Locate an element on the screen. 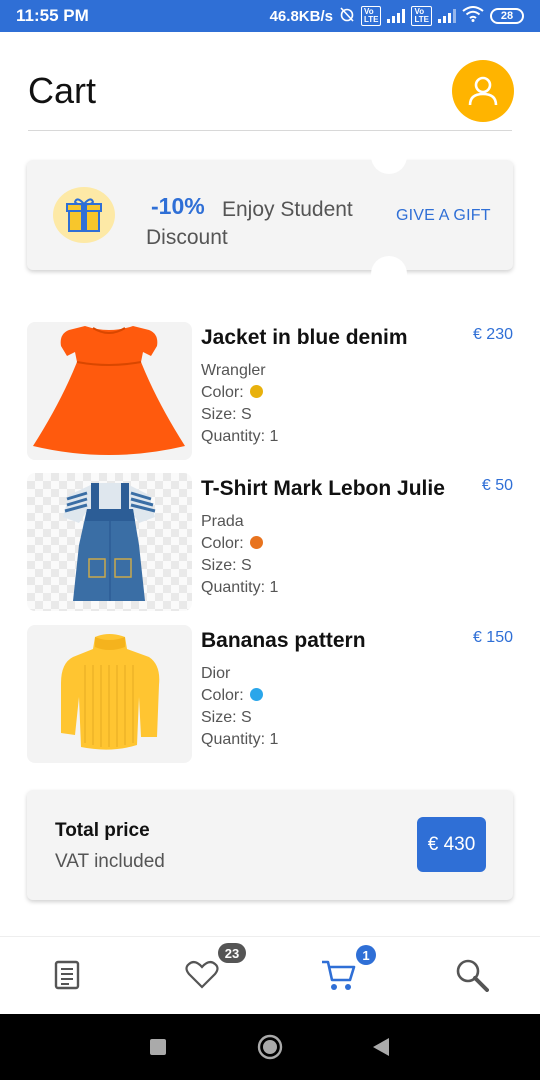  user-icon is located at coordinates (483, 91).